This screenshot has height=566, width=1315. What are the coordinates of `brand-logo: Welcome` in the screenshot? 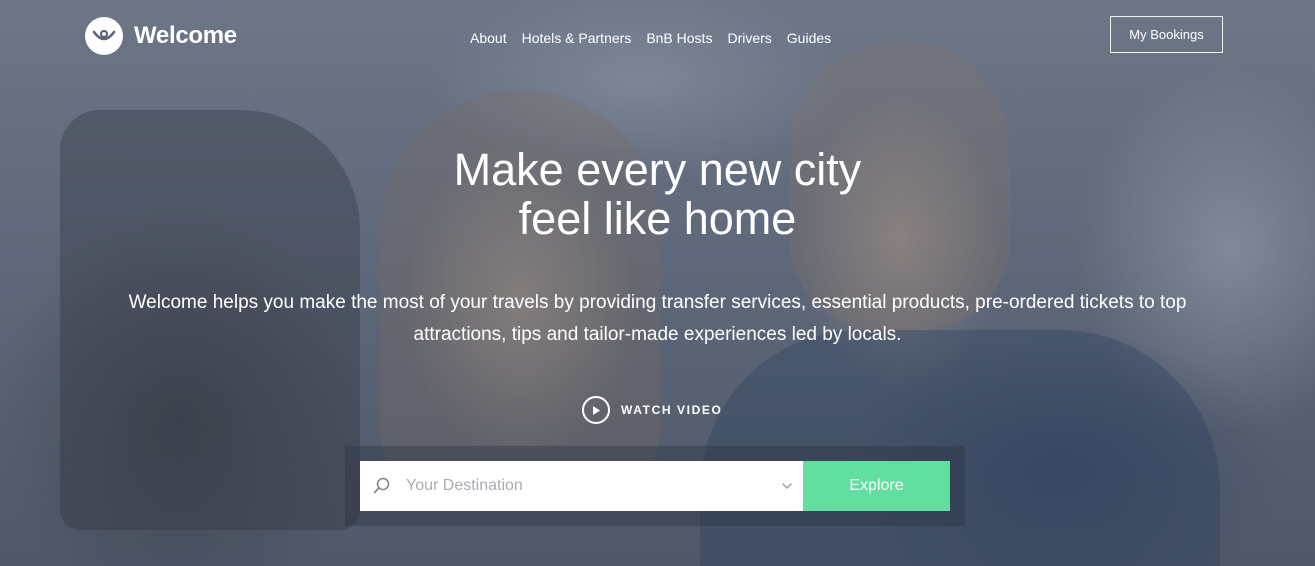 It's located at (161, 36).